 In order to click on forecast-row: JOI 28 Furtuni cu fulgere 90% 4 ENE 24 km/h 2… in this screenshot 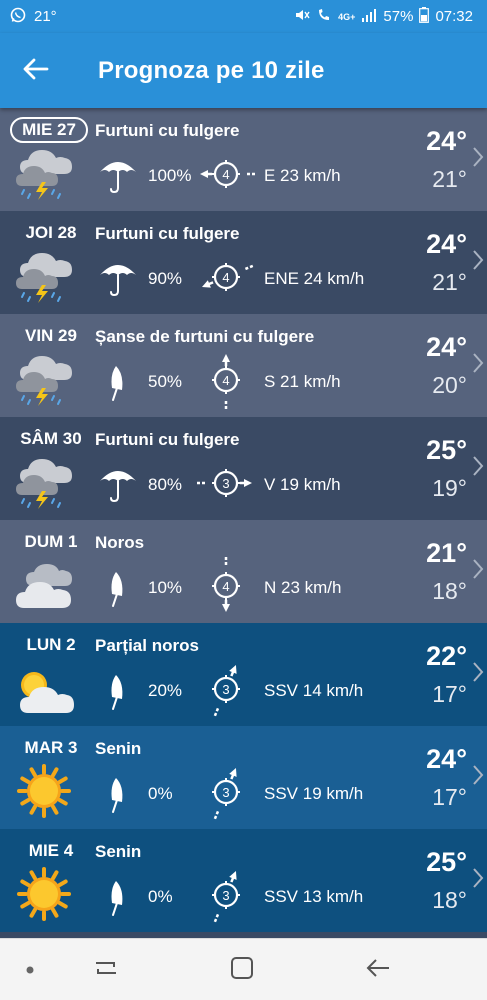, I will do `click(243, 262)`.